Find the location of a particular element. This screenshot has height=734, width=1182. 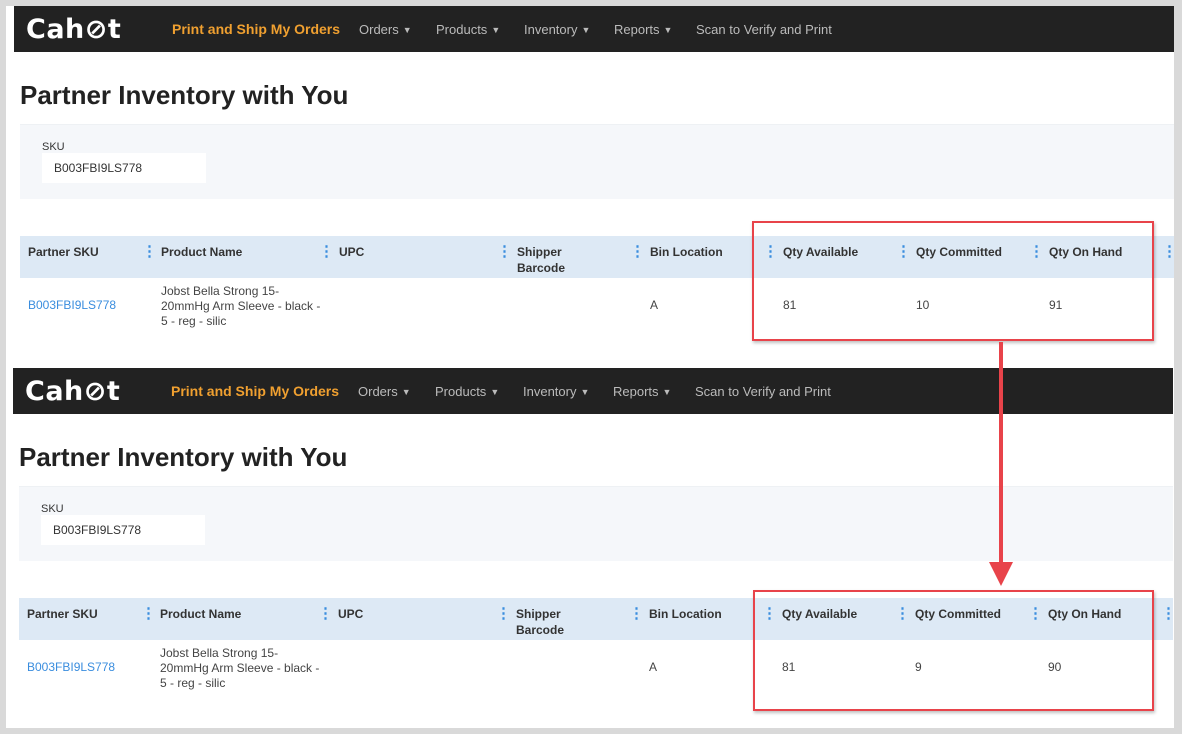

qty-highlight-box-after is located at coordinates (953, 650).